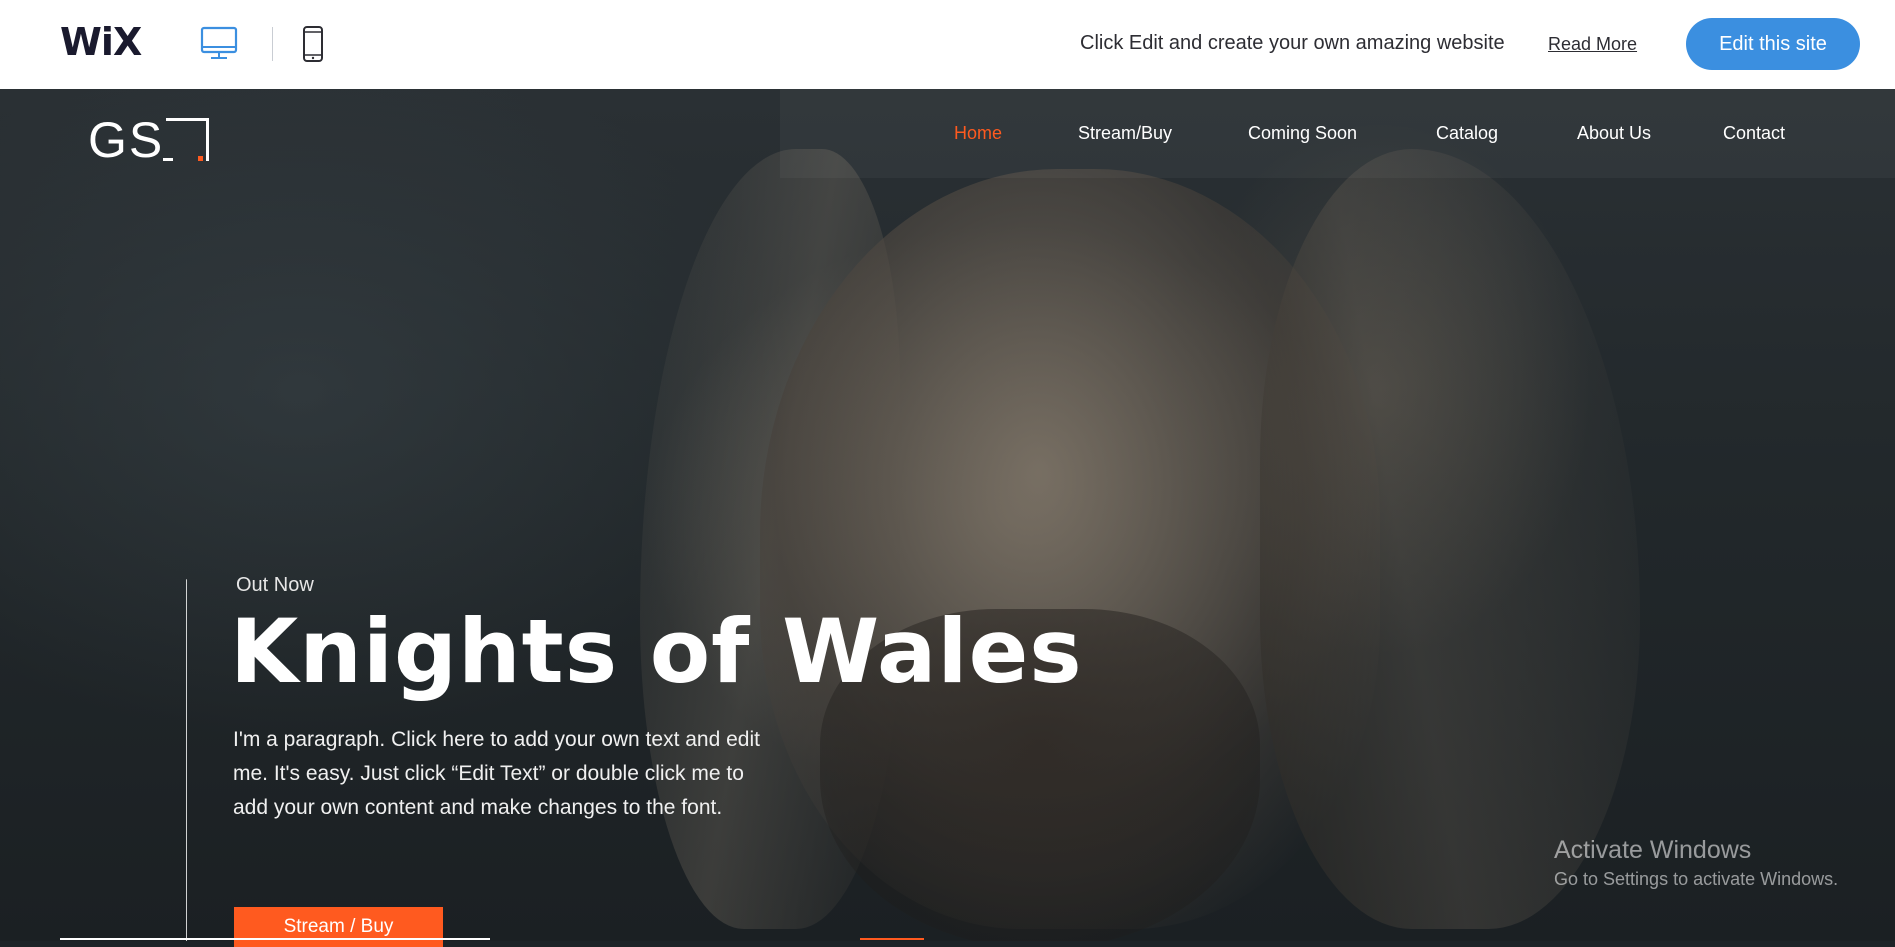 Image resolution: width=1895 pixels, height=947 pixels. I want to click on mobile-phone-icon, so click(313, 46).